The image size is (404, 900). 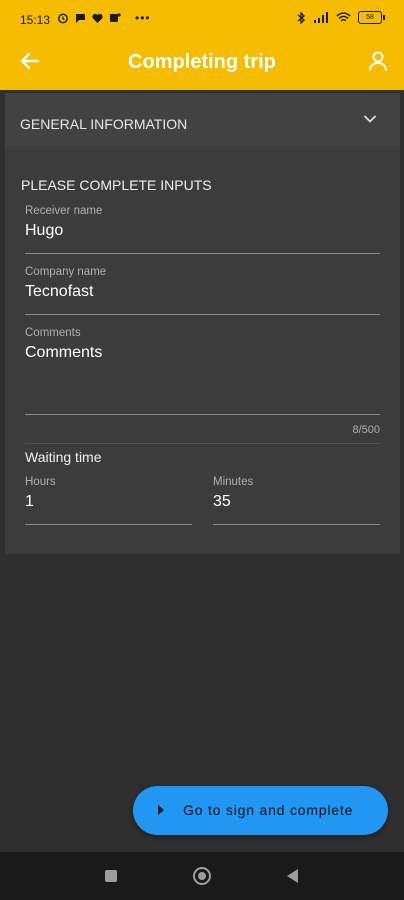 I want to click on signal-icon, so click(x=321, y=17).